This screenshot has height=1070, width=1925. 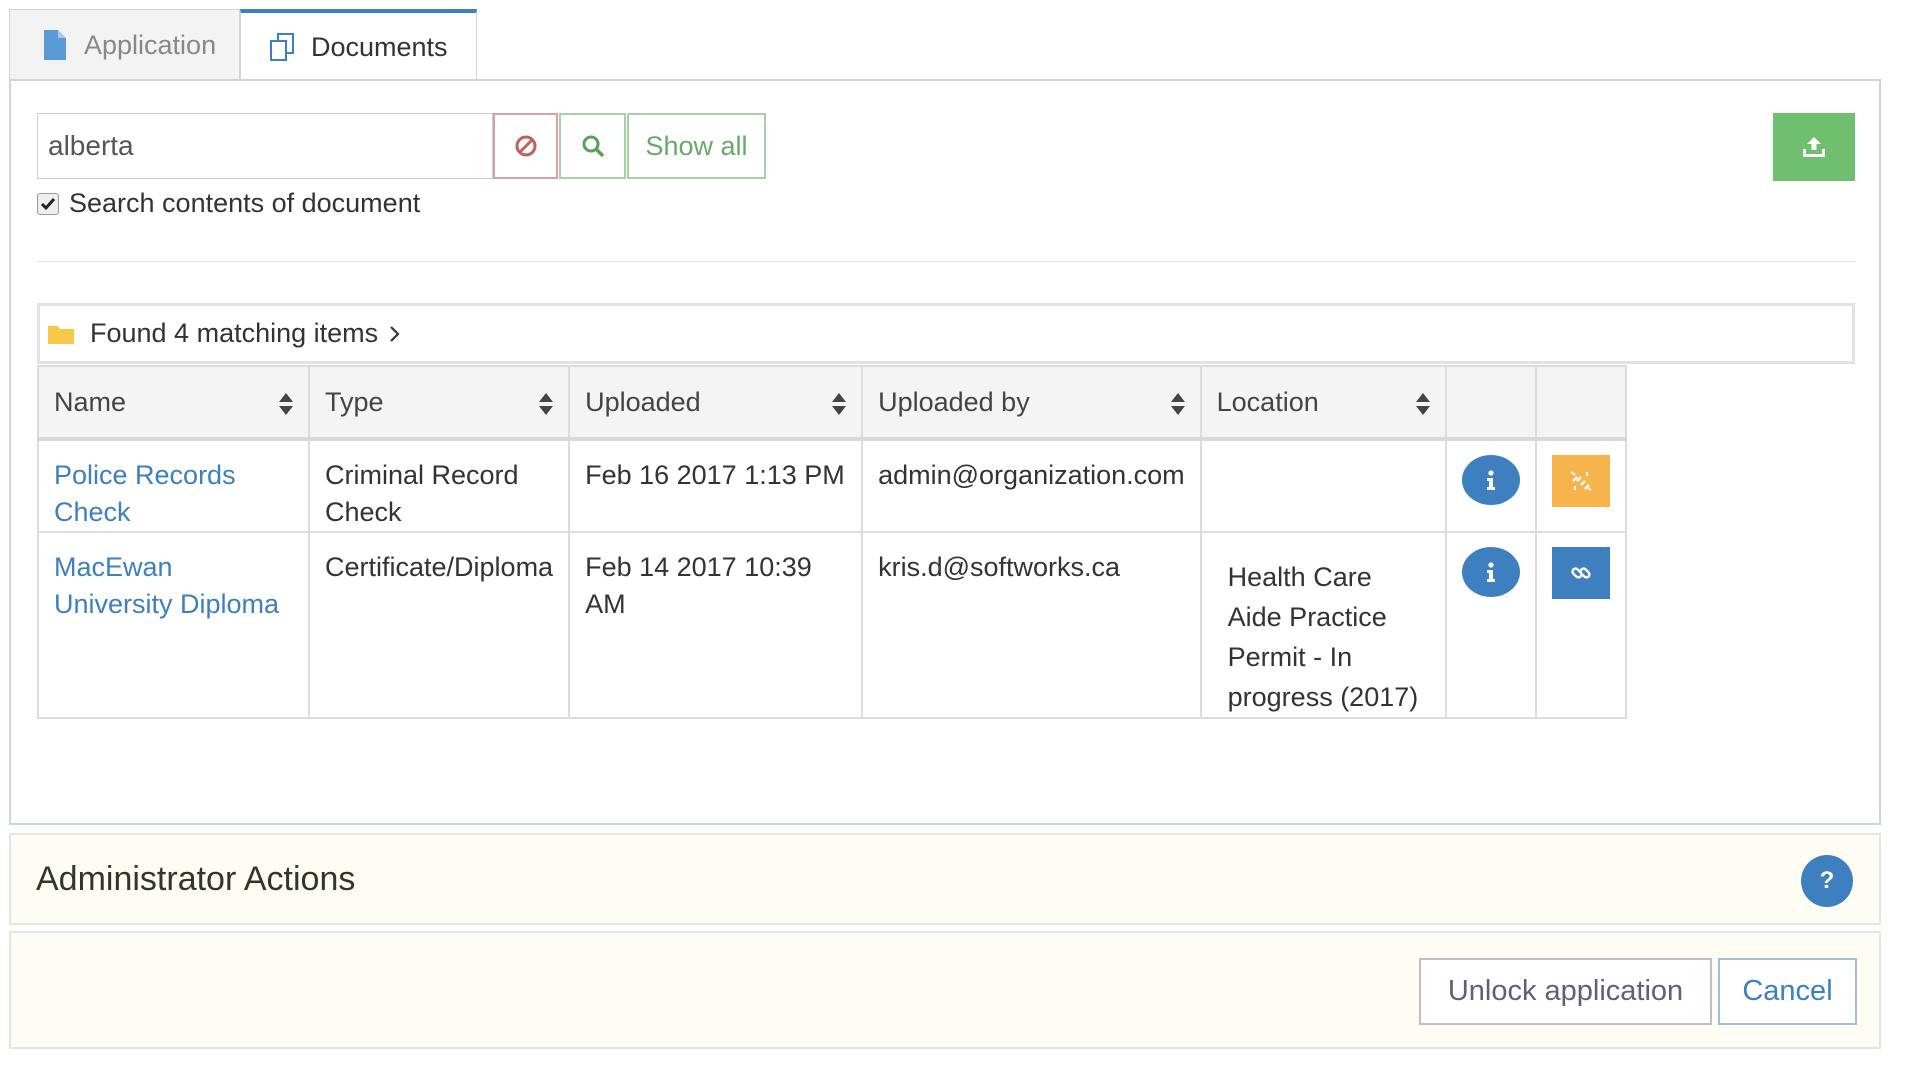 What do you see at coordinates (61, 334) in the screenshot?
I see `folder-icon` at bounding box center [61, 334].